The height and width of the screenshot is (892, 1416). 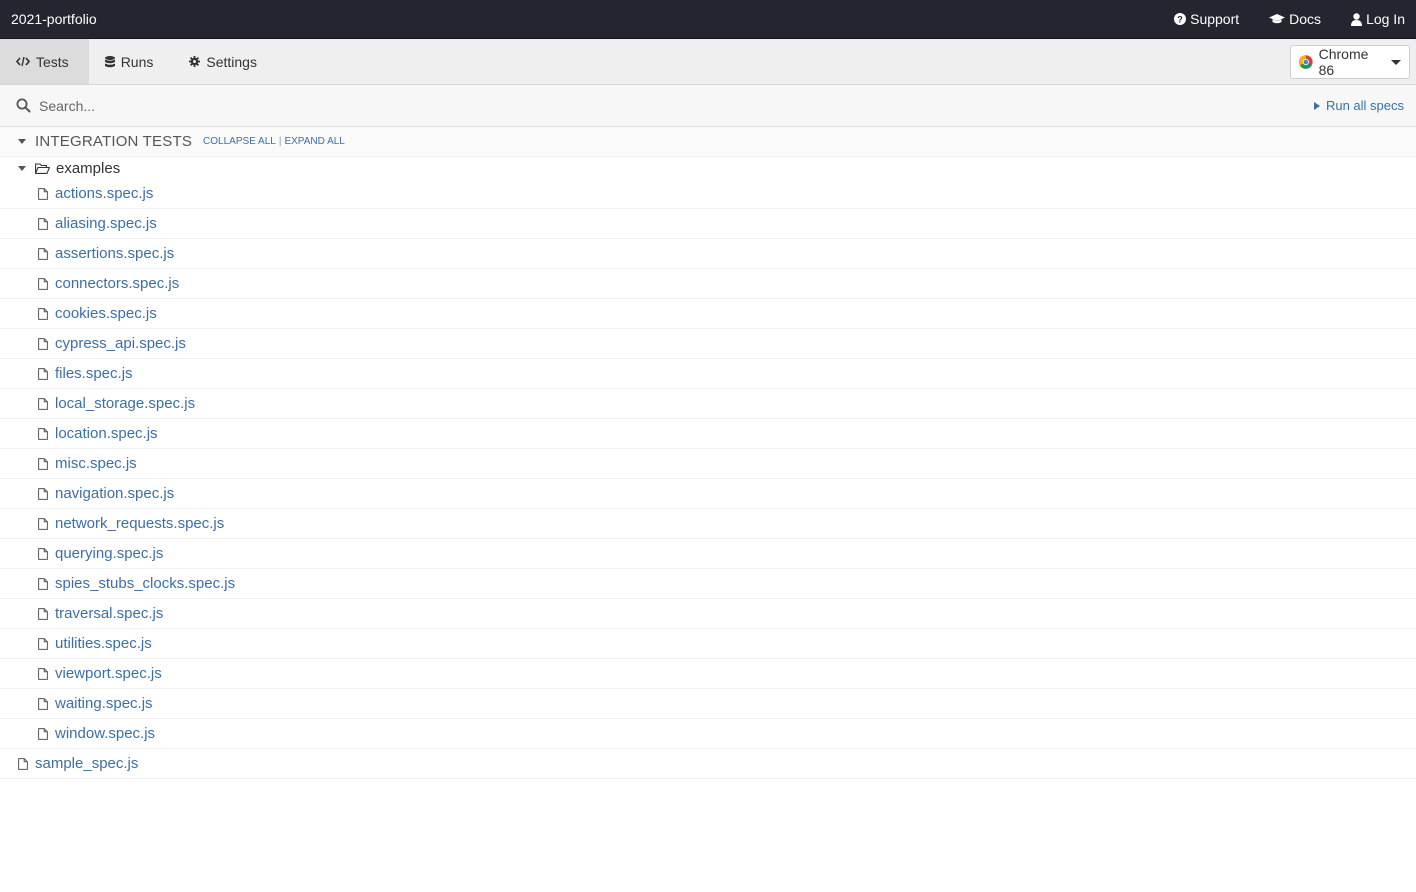 I want to click on tab-runs: Runs, so click(x=131, y=61).